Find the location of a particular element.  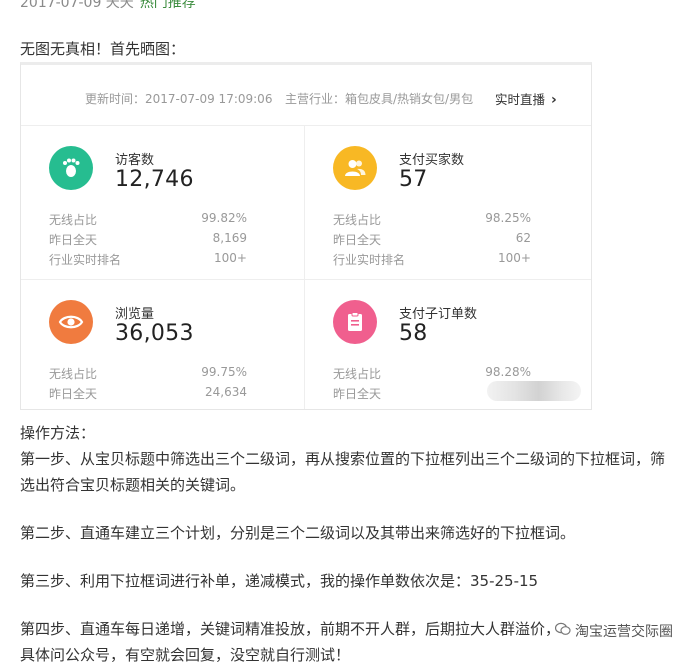

blurred-value is located at coordinates (534, 391).